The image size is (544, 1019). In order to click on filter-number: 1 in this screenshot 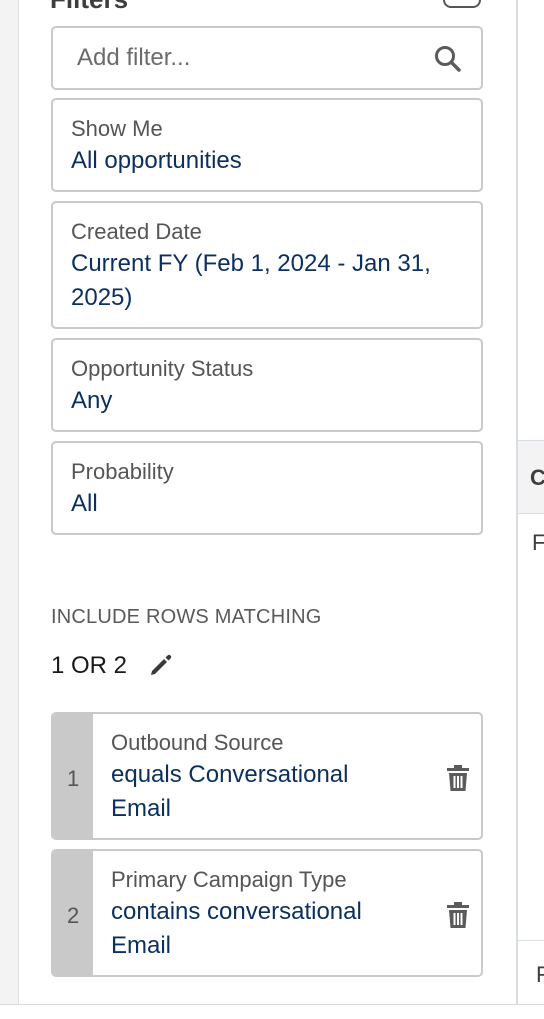, I will do `click(73, 778)`.